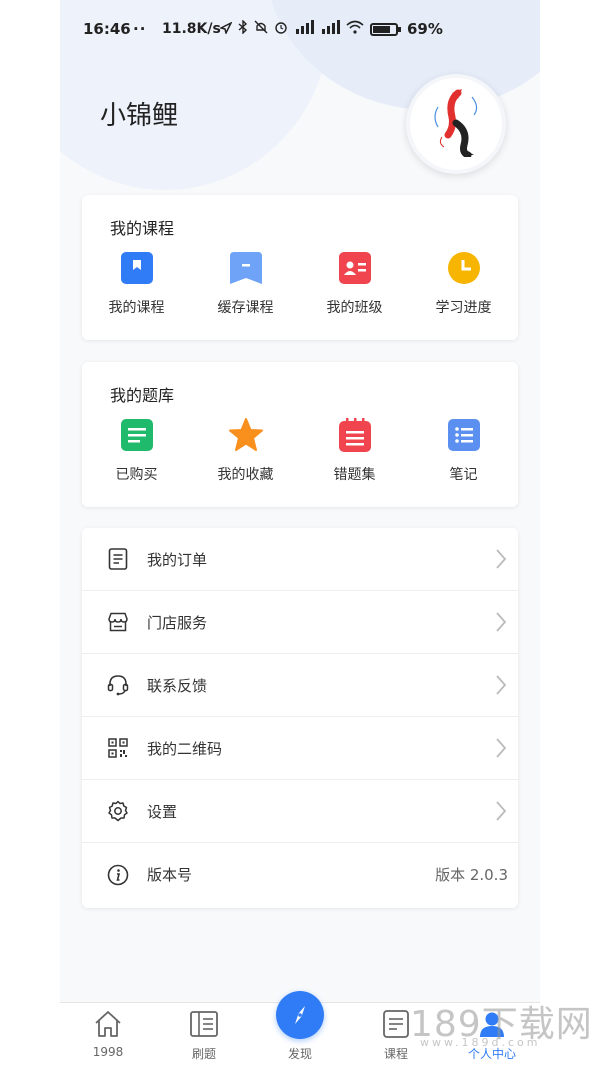  Describe the element at coordinates (245, 435) in the screenshot. I see `star-icon` at that location.